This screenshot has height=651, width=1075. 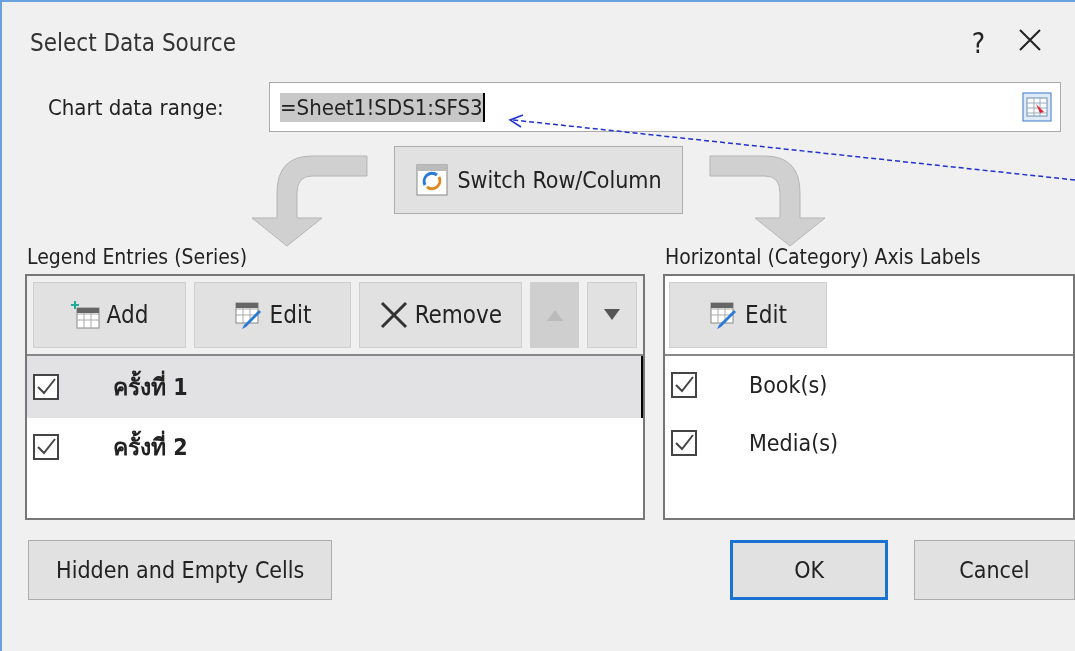 What do you see at coordinates (150, 387) in the screenshot?
I see `item-label: ครั้งที่ 1` at bounding box center [150, 387].